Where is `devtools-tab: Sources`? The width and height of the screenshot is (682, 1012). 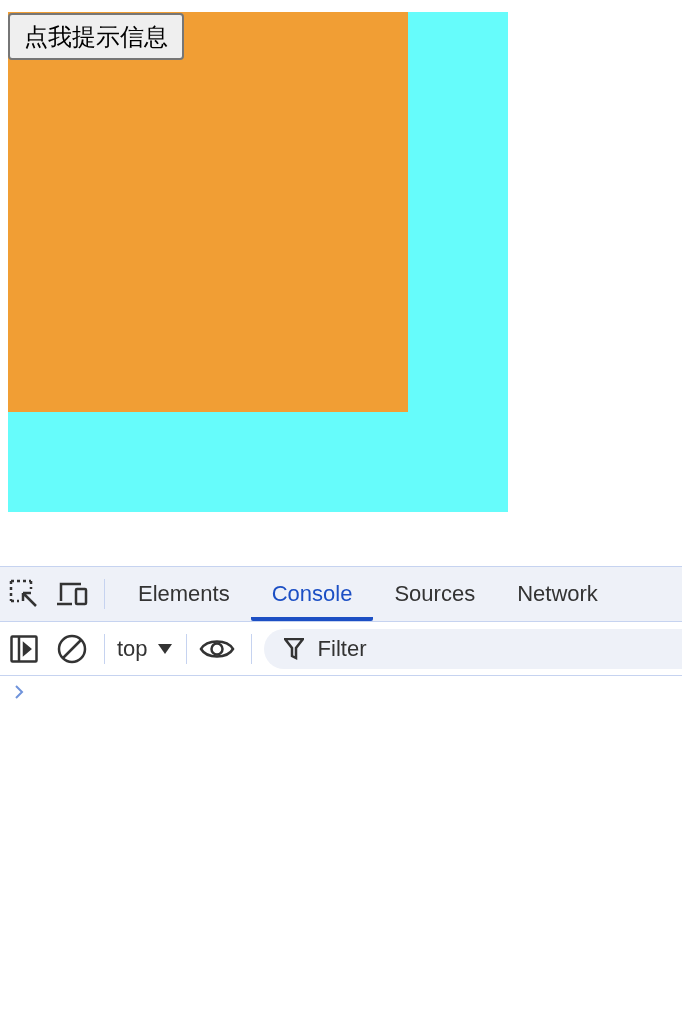 devtools-tab: Sources is located at coordinates (435, 594).